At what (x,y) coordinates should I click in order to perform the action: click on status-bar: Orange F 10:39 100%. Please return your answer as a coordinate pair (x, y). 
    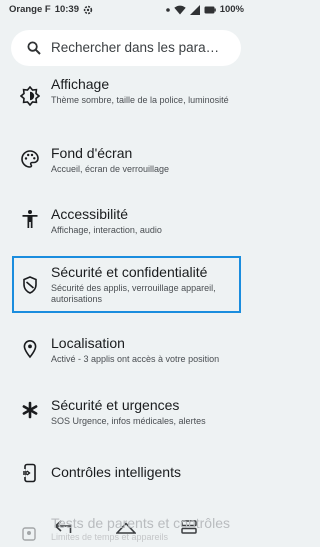
    Looking at the image, I should click on (126, 10).